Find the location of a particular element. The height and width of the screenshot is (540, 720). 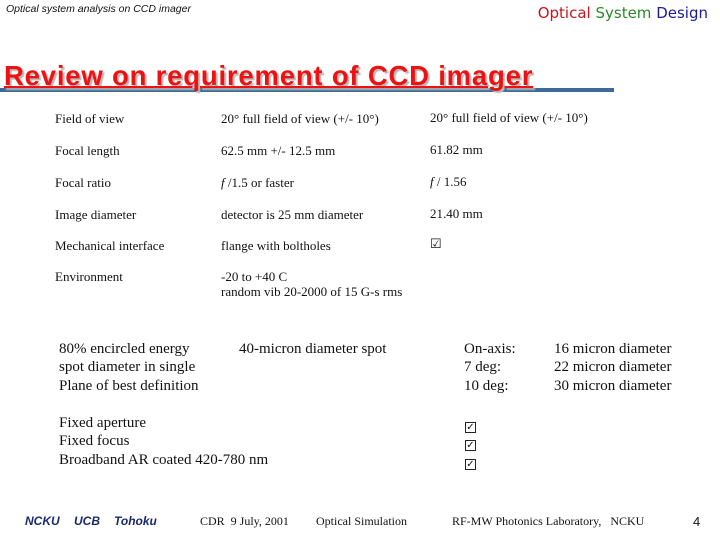

spot-field: 7 deg: is located at coordinates (483, 367).